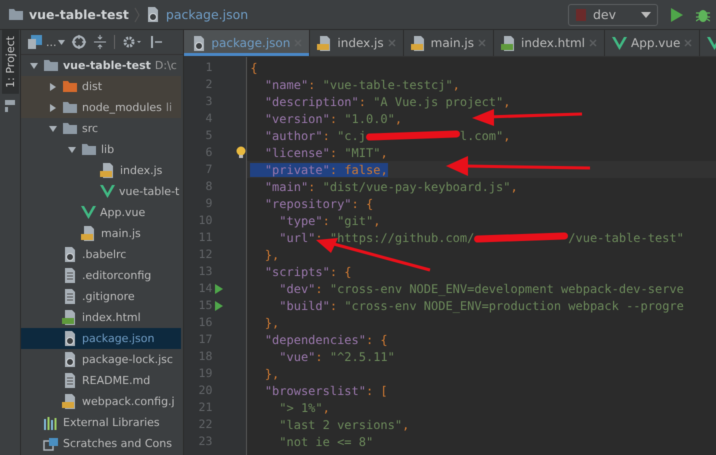 The image size is (716, 455). I want to click on code-line: l.com",, so click(485, 135).